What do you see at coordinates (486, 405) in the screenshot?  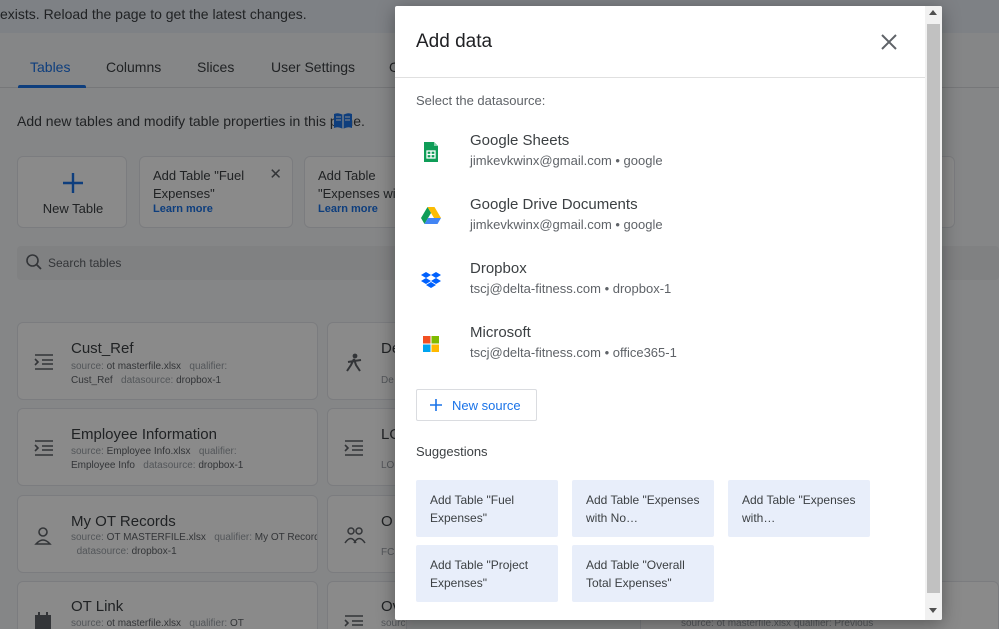 I see `new-source-label: New source` at bounding box center [486, 405].